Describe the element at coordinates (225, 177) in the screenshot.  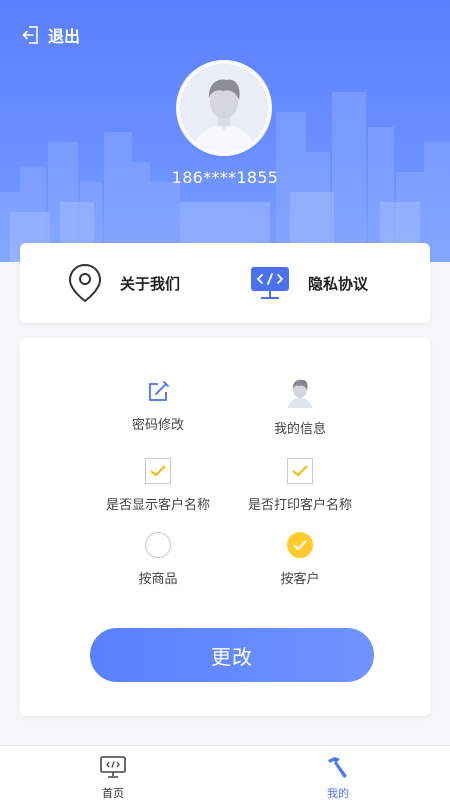
I see `phone-number: 186****1855` at that location.